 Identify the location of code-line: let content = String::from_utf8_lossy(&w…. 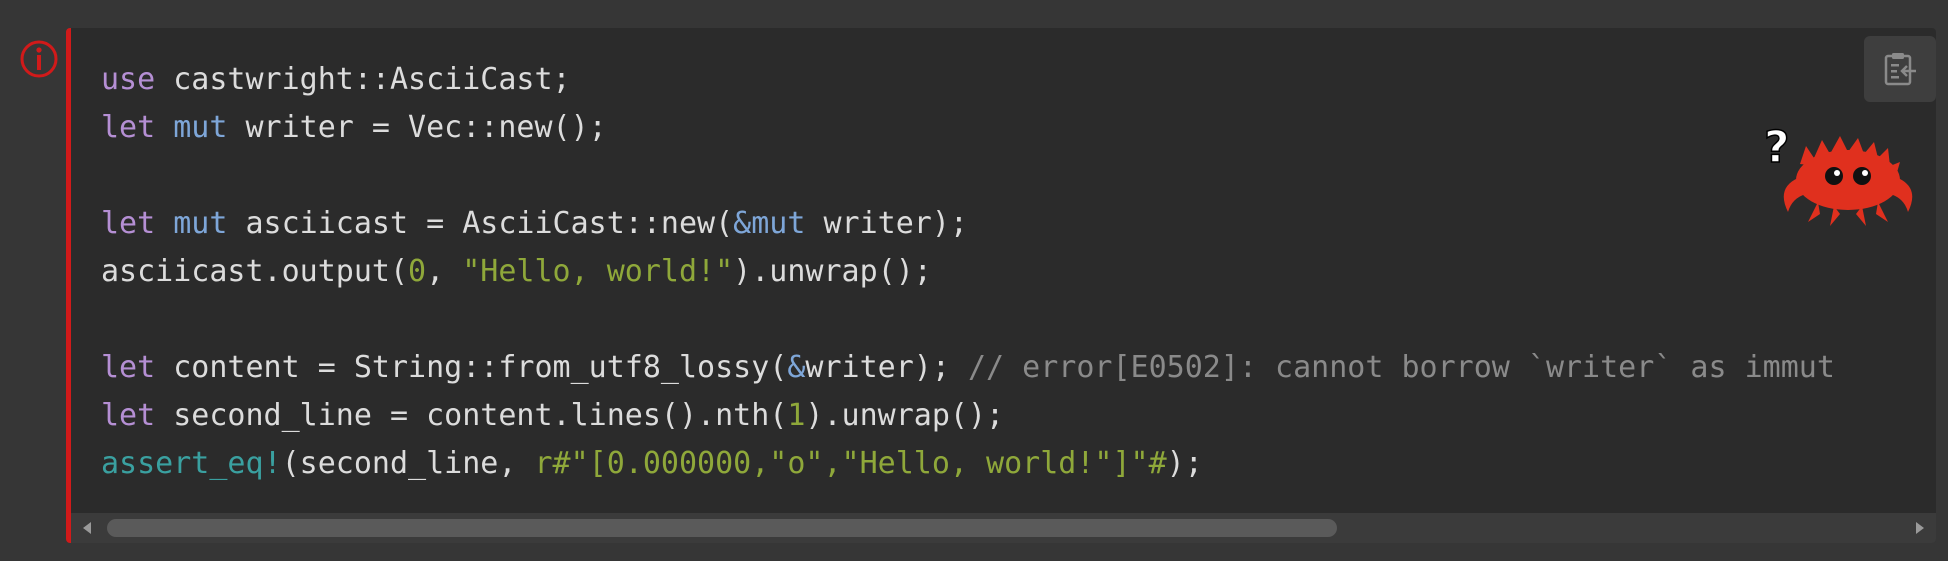
(968, 368).